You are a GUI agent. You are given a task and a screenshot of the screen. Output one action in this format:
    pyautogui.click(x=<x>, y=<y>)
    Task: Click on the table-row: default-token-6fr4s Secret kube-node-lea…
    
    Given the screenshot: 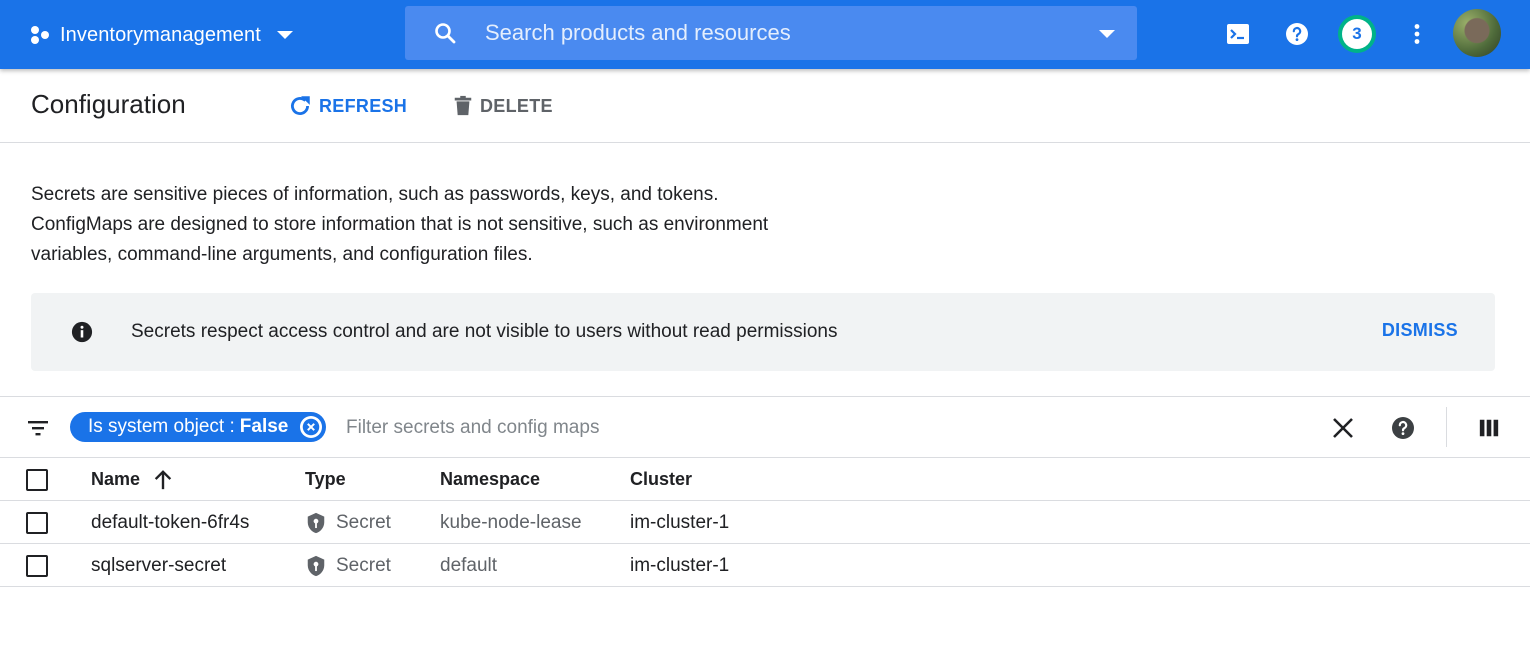 What is the action you would take?
    pyautogui.click(x=765, y=522)
    